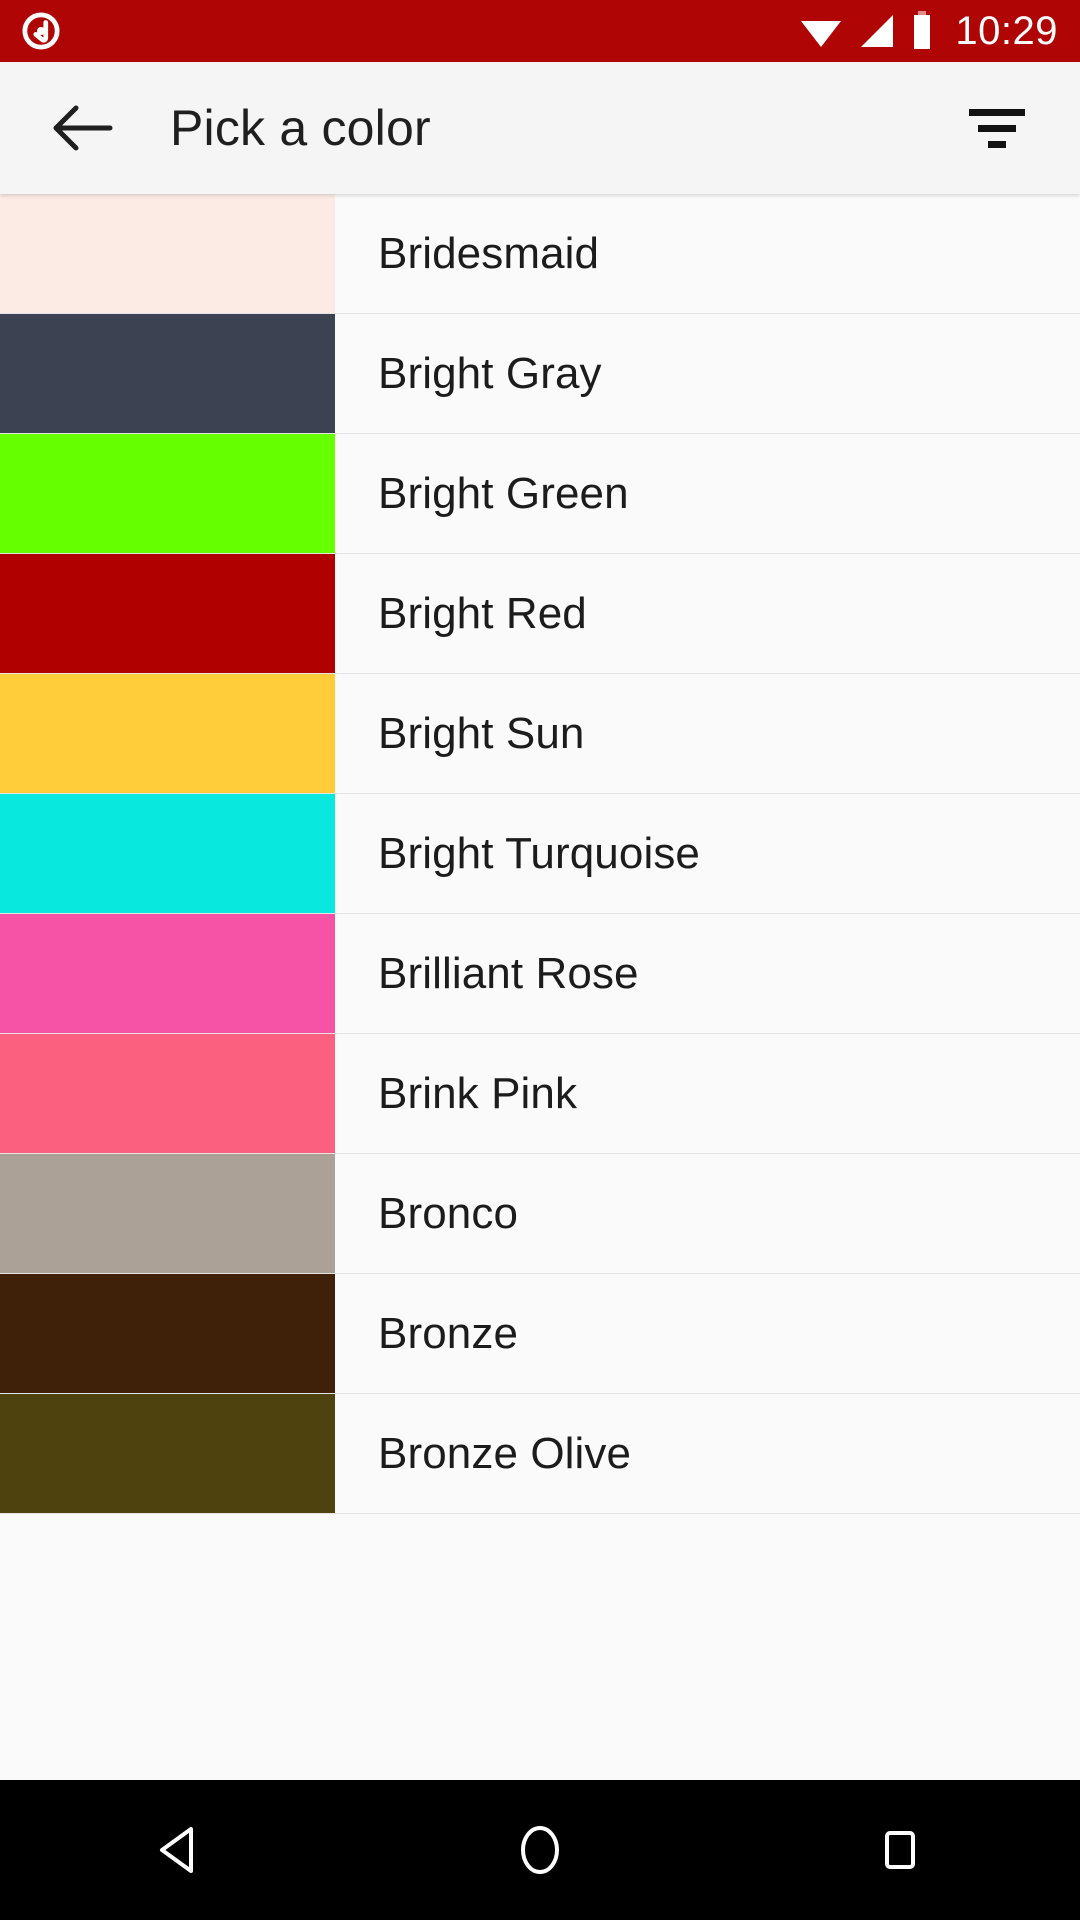 The width and height of the screenshot is (1080, 1920). I want to click on wifi-icon, so click(821, 31).